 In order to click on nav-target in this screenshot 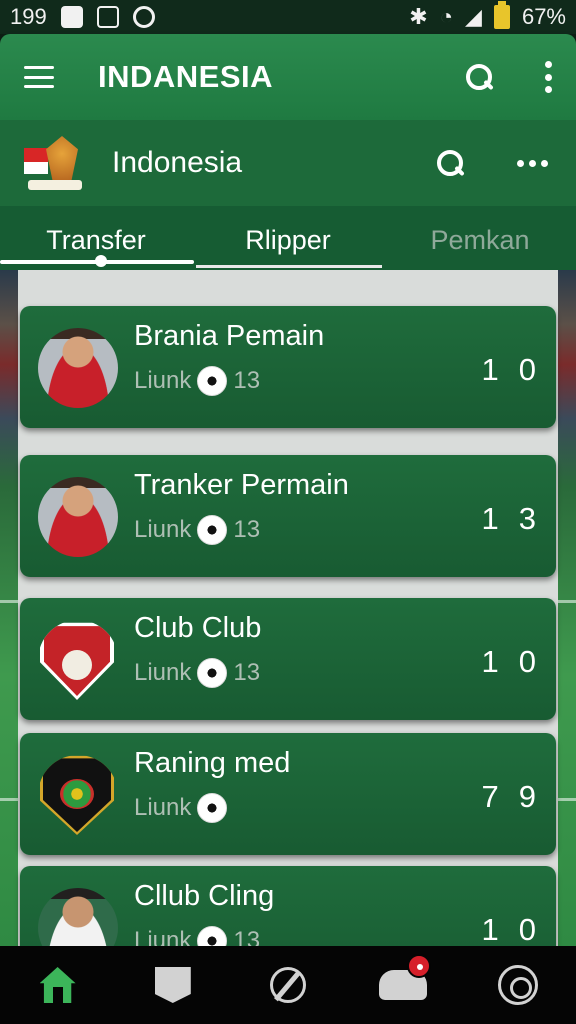, I will do `click(518, 985)`.